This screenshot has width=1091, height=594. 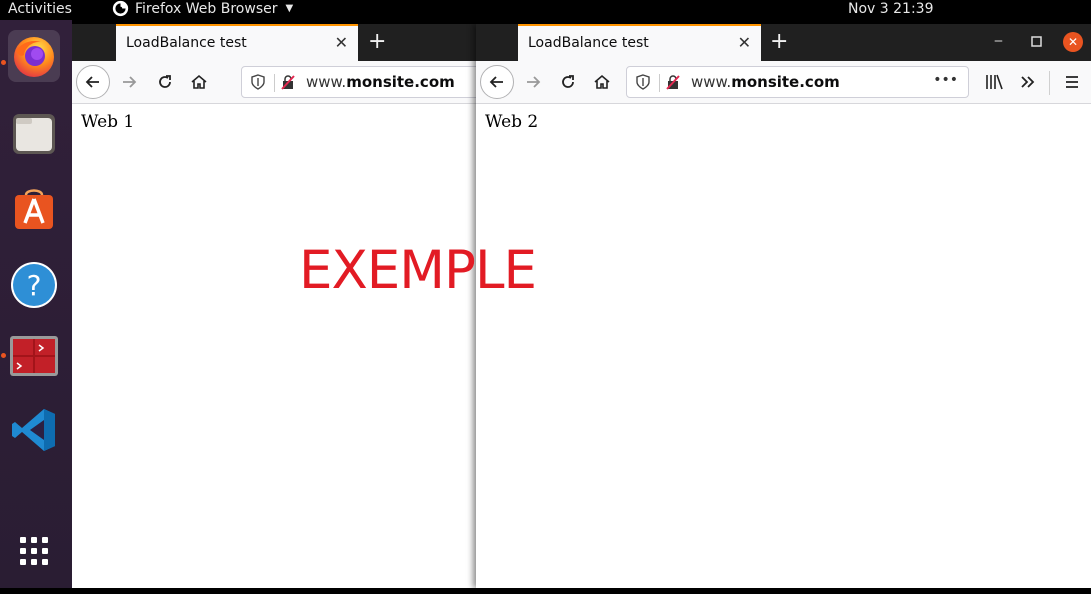 I want to click on double-chevron-right-icon, so click(x=1028, y=82).